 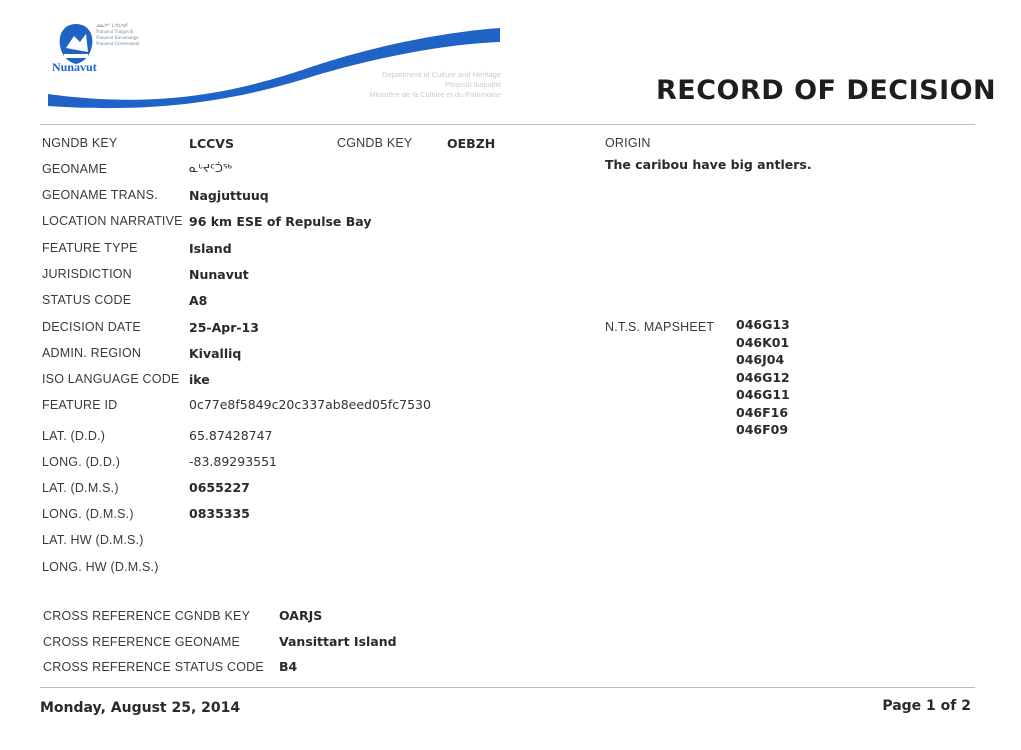 I want to click on header-divider, so click(x=507, y=124).